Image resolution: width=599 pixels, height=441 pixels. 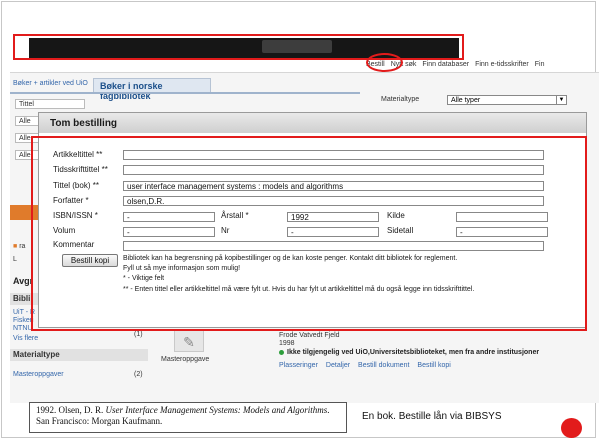 What do you see at coordinates (84, 123) in the screenshot?
I see `dialog-title: Tom bestilling` at bounding box center [84, 123].